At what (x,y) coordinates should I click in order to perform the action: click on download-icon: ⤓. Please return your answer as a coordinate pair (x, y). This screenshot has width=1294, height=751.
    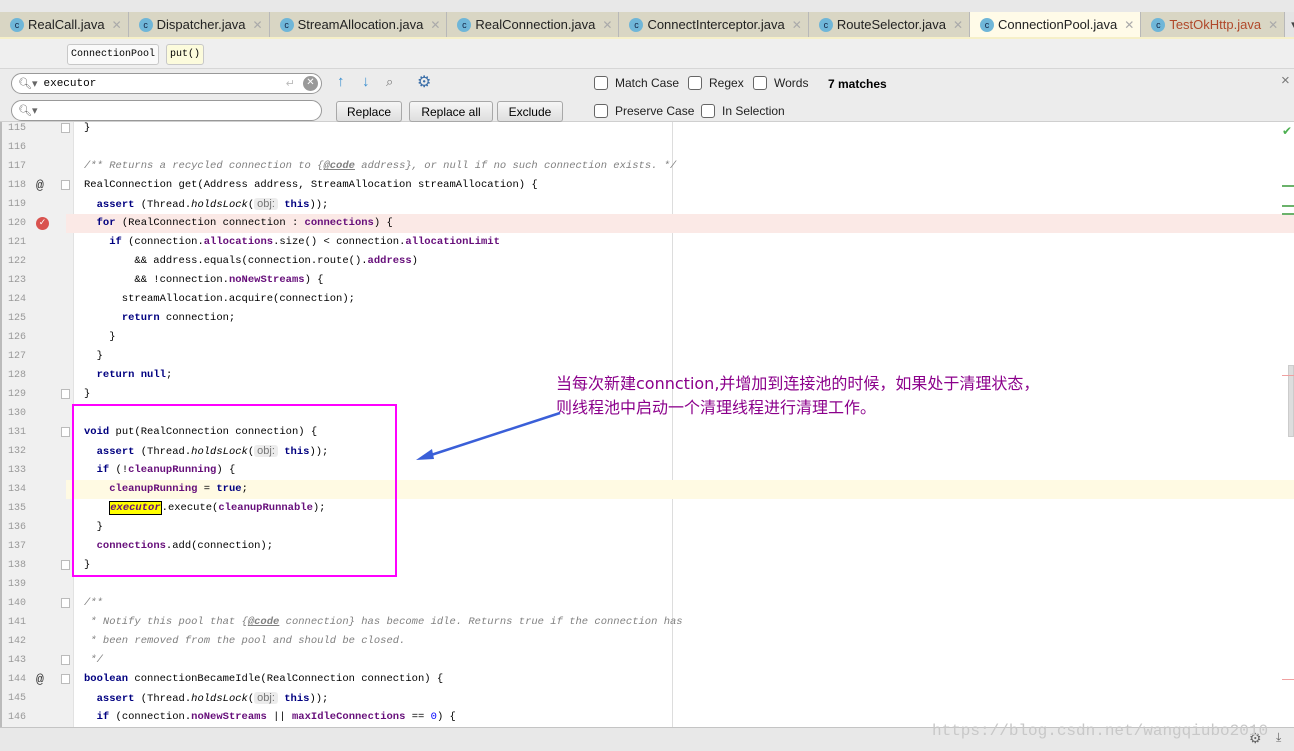
    Looking at the image, I should click on (1278, 737).